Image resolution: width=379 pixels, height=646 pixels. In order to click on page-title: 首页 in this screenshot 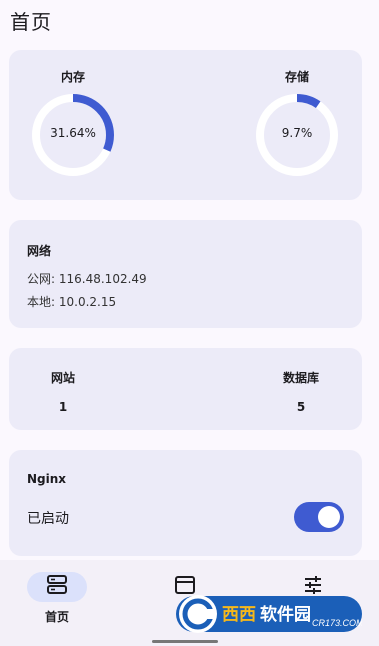, I will do `click(31, 22)`.